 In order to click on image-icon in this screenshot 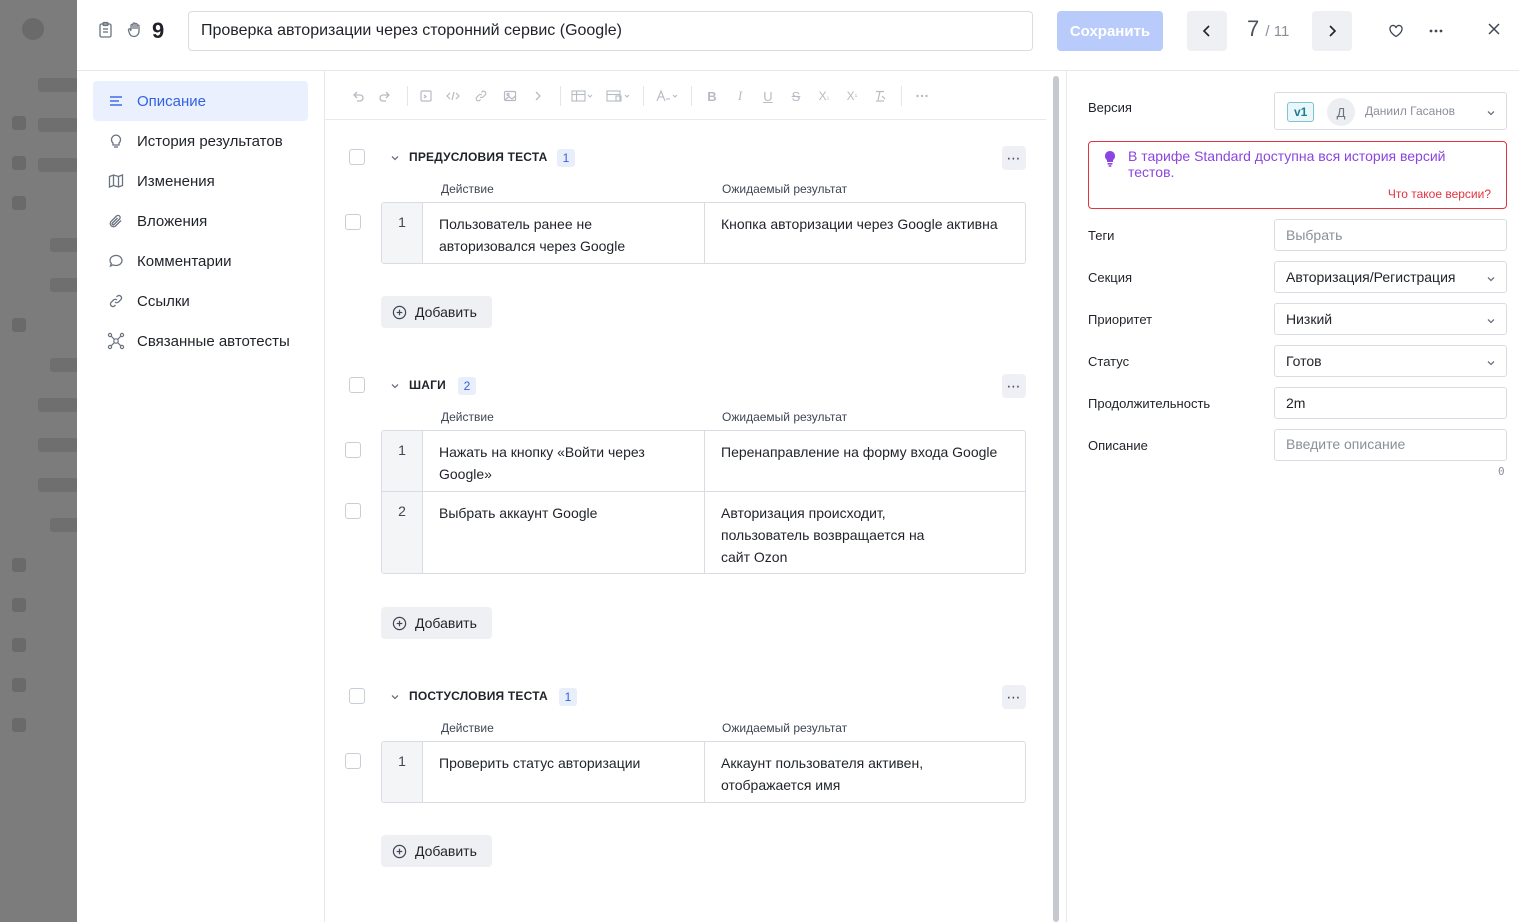, I will do `click(510, 96)`.